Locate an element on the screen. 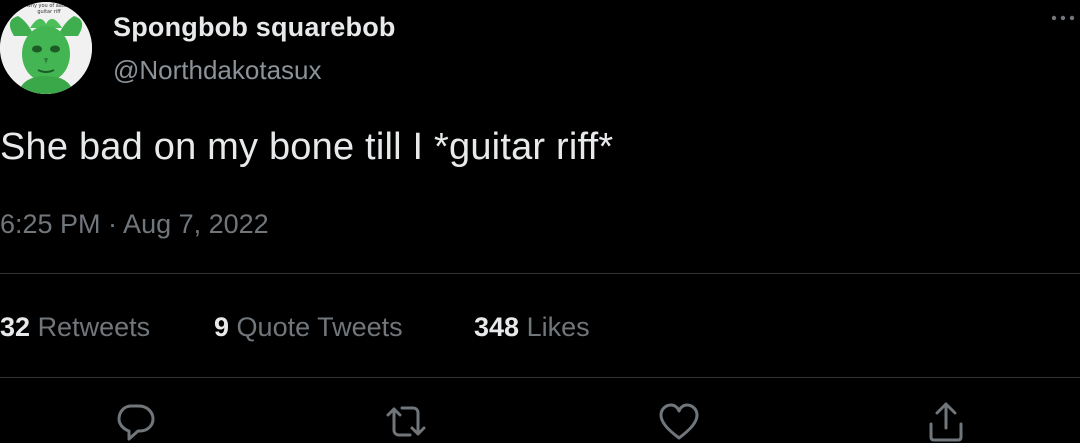  reply-icon is located at coordinates (136, 422).